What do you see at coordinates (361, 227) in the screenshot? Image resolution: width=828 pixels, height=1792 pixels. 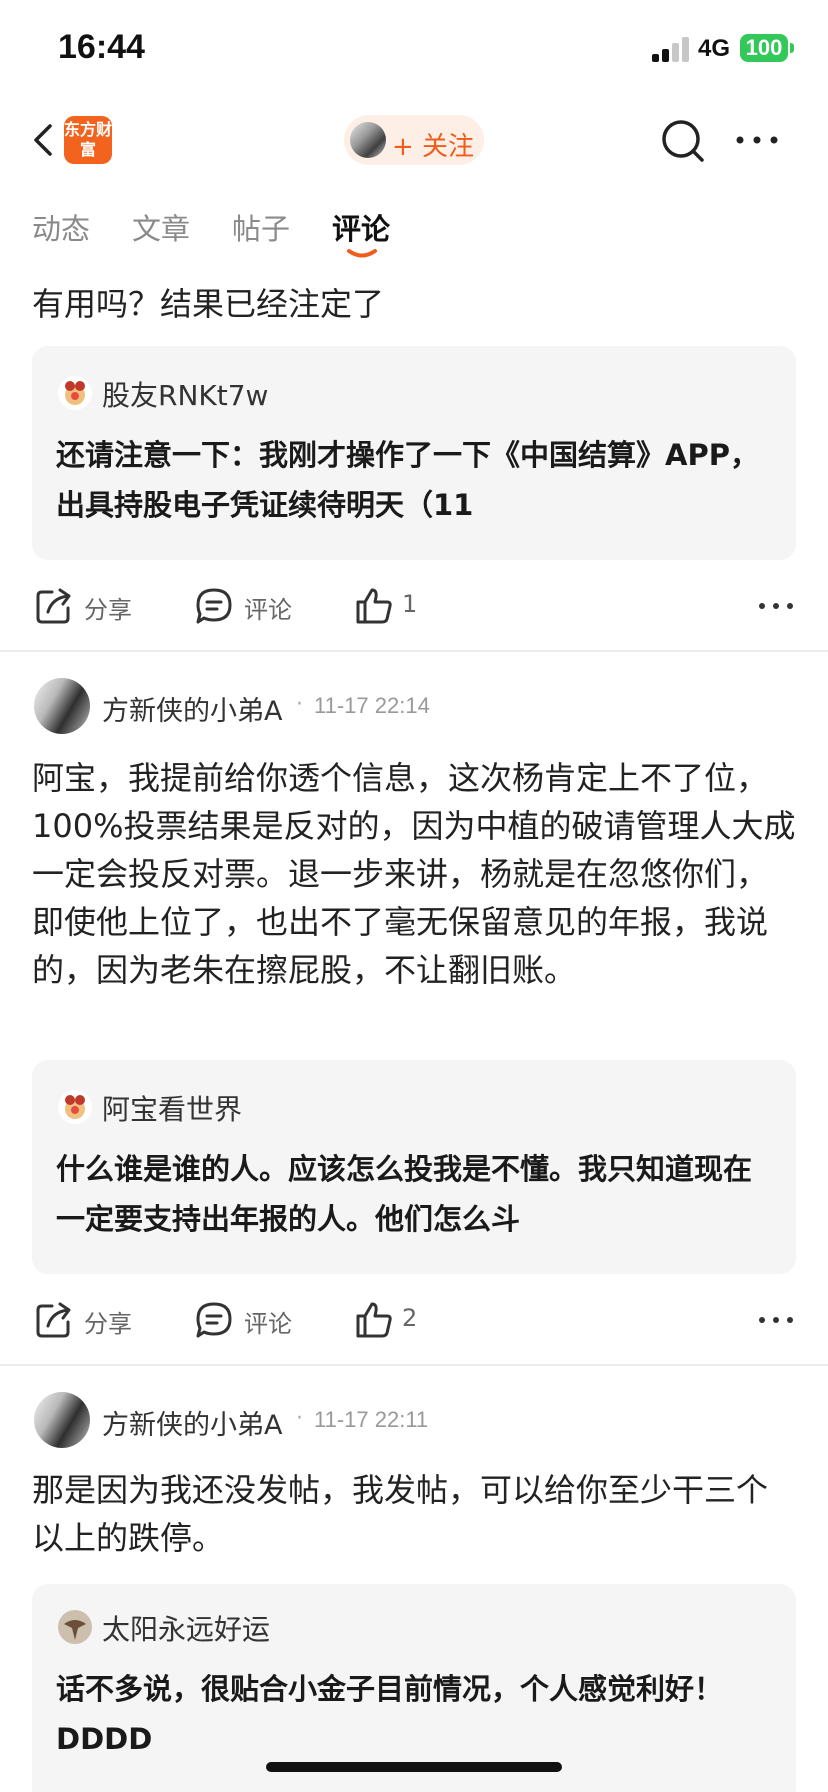 I see `tab-comments: 评论` at bounding box center [361, 227].